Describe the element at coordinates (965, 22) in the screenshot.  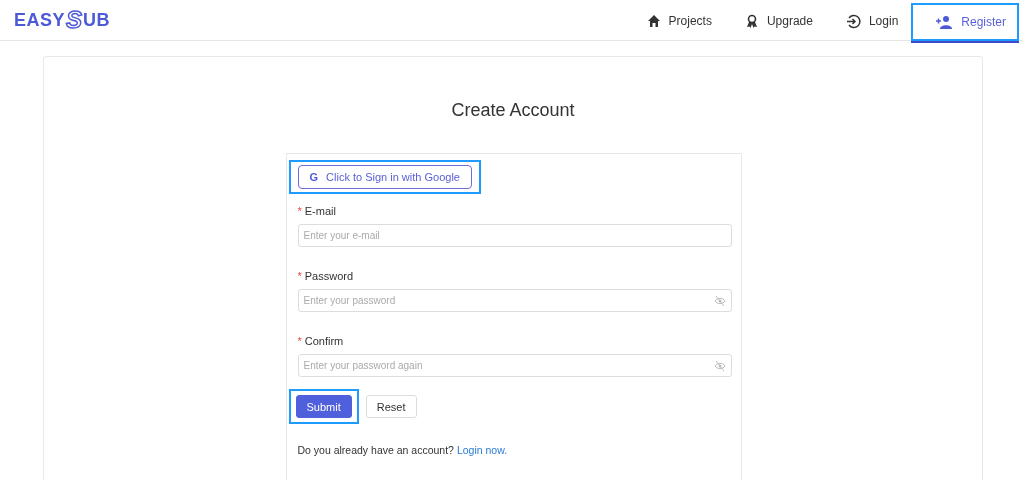
I see `nav-link: Register` at that location.